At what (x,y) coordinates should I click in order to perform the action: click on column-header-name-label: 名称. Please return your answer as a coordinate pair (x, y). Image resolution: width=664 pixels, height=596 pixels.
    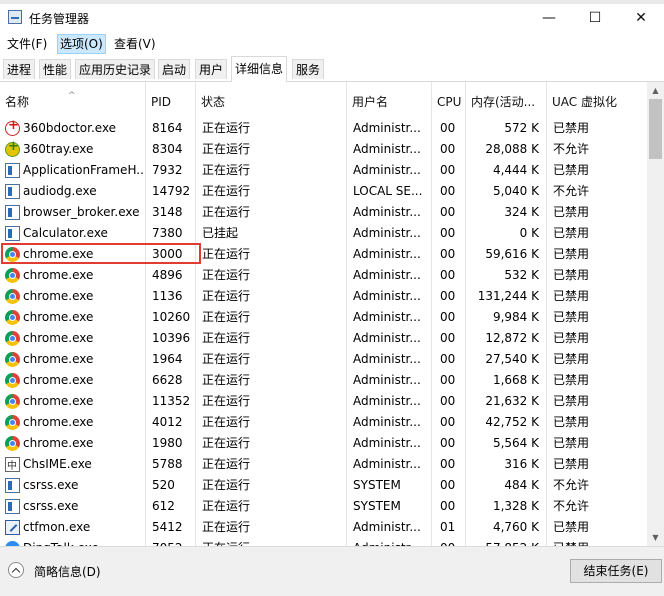
    Looking at the image, I should click on (17, 102).